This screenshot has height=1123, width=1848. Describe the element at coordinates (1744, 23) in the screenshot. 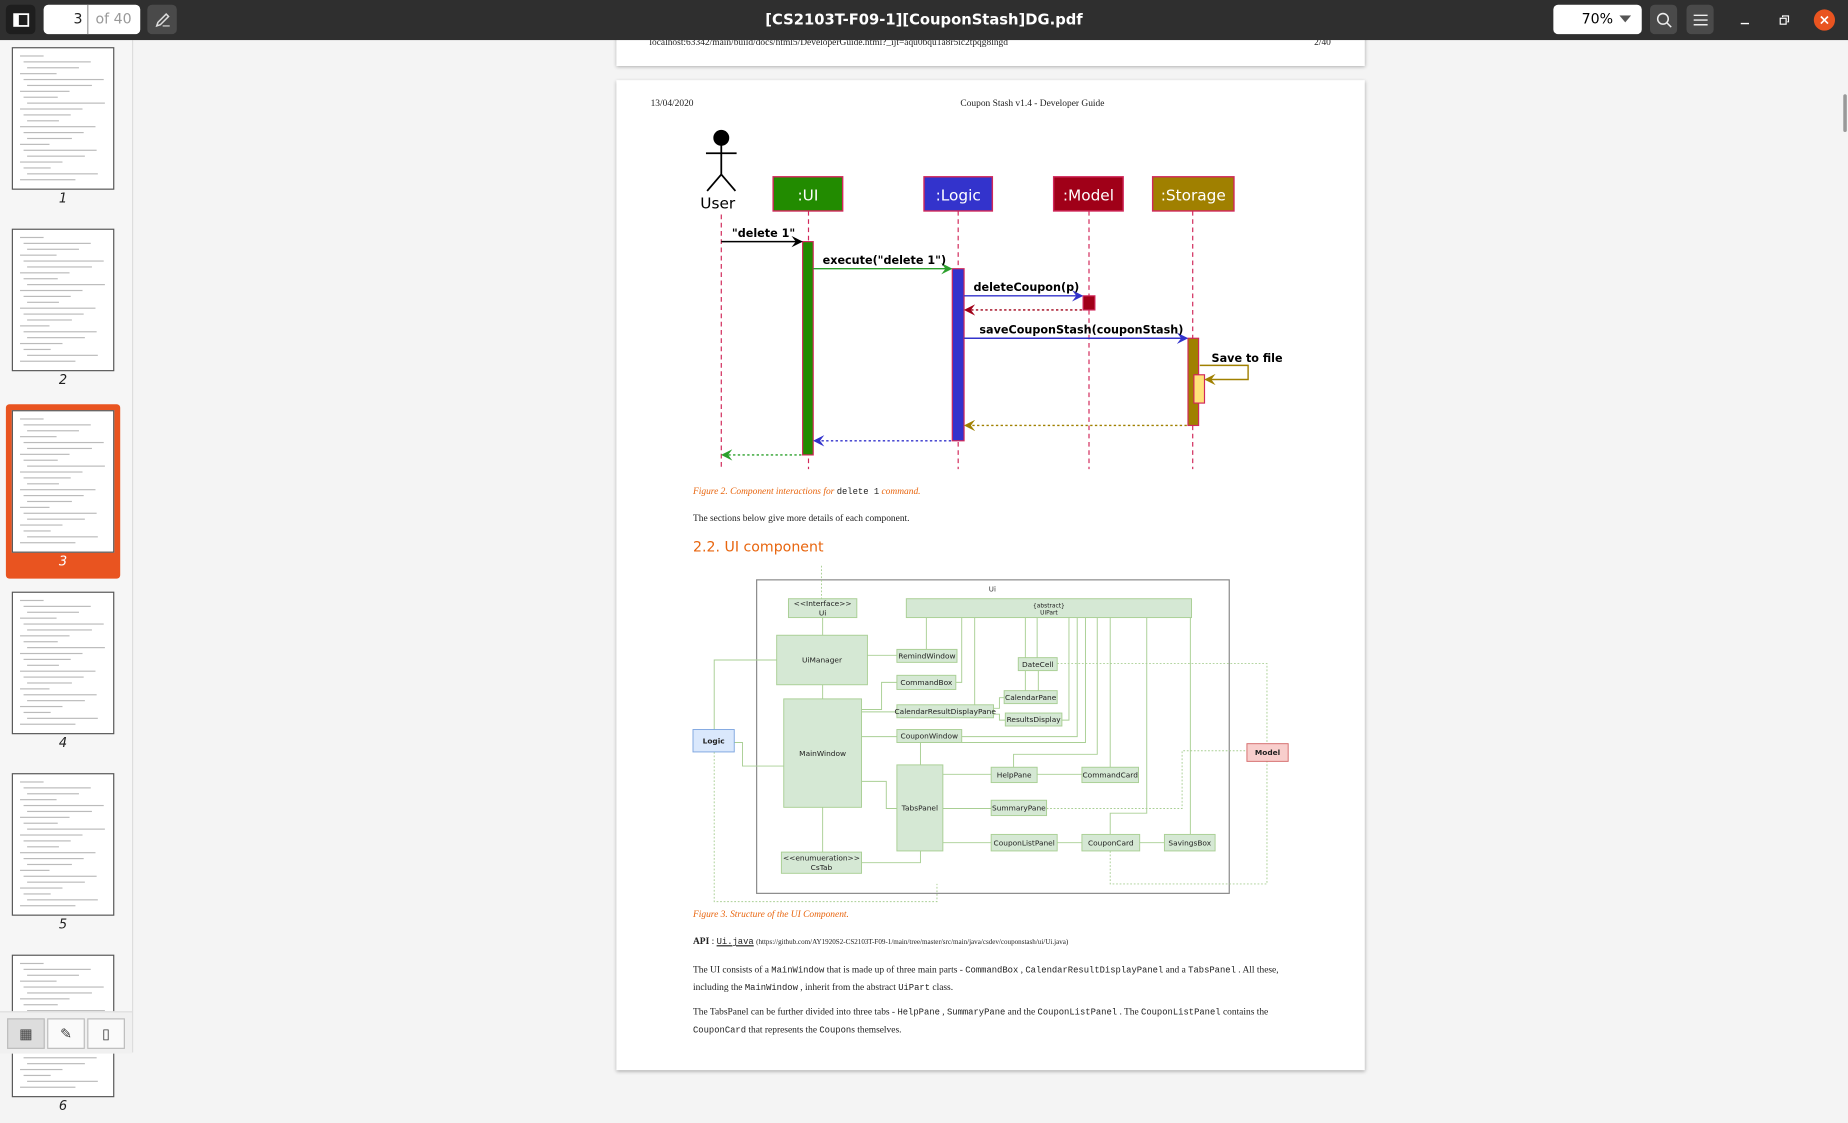

I see `minimize-icon` at that location.